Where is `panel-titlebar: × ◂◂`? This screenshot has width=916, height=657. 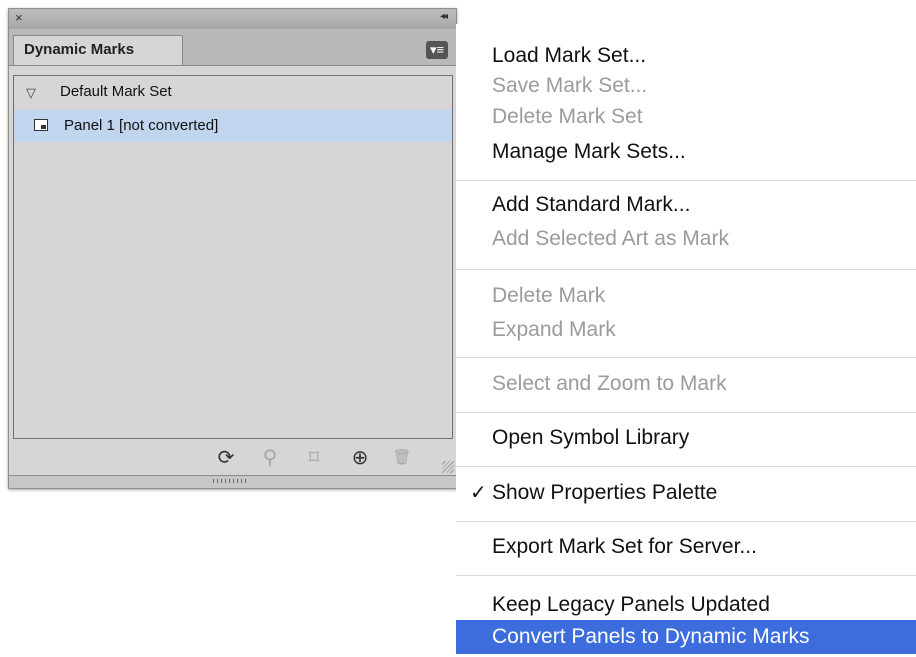 panel-titlebar: × ◂◂ is located at coordinates (232, 19).